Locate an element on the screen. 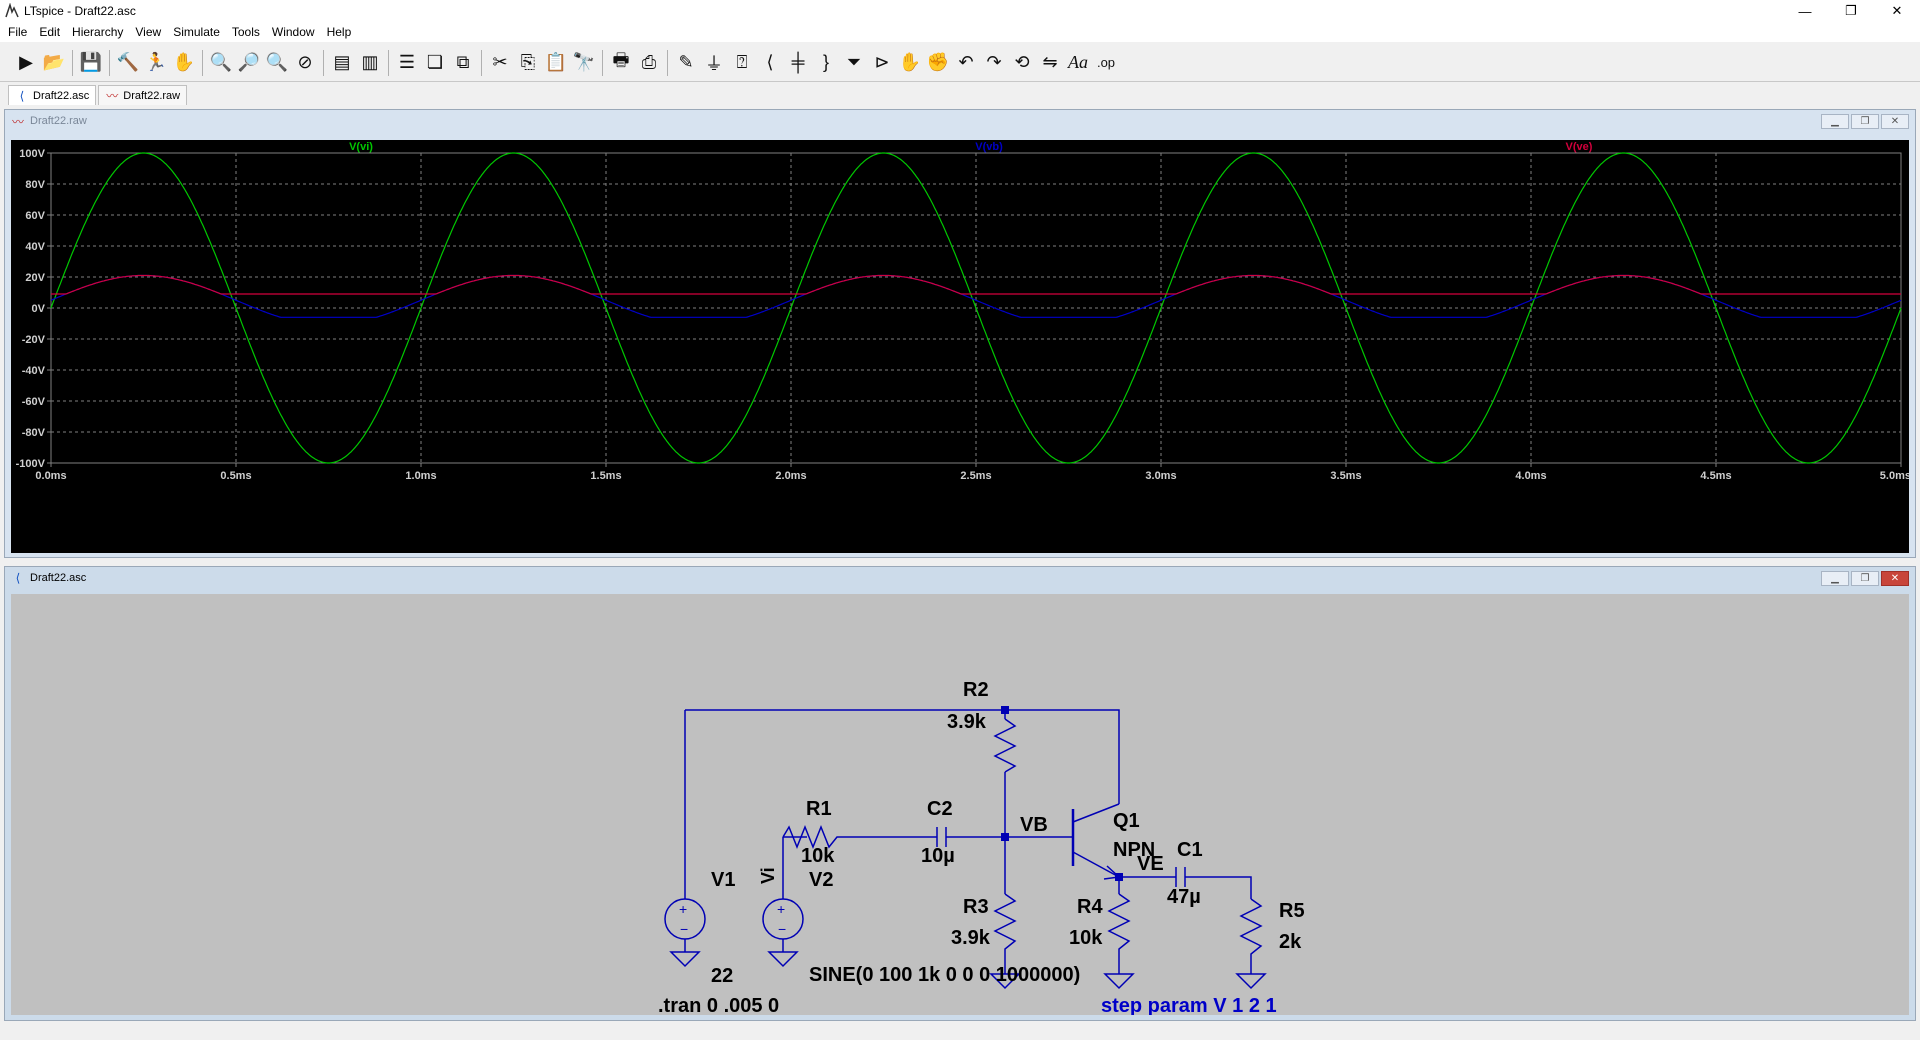 This screenshot has height=1040, width=1920. label-net-icon: ⍰ is located at coordinates (742, 63).